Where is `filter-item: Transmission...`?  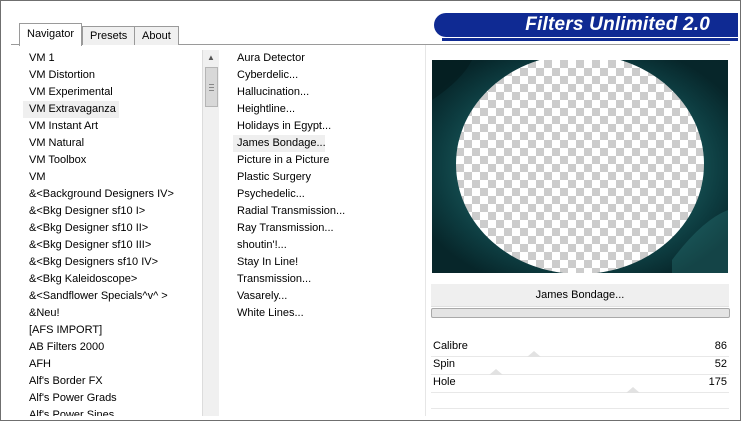
filter-item: Transmission... is located at coordinates (328, 279).